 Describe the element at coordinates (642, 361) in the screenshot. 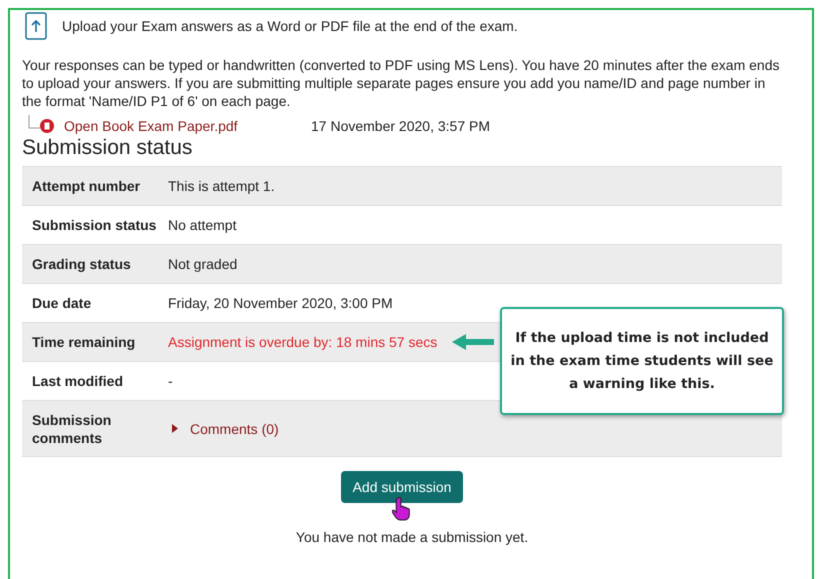

I see `callout-box: If the upload time is not included in the exam time students will see a warning like this.` at that location.